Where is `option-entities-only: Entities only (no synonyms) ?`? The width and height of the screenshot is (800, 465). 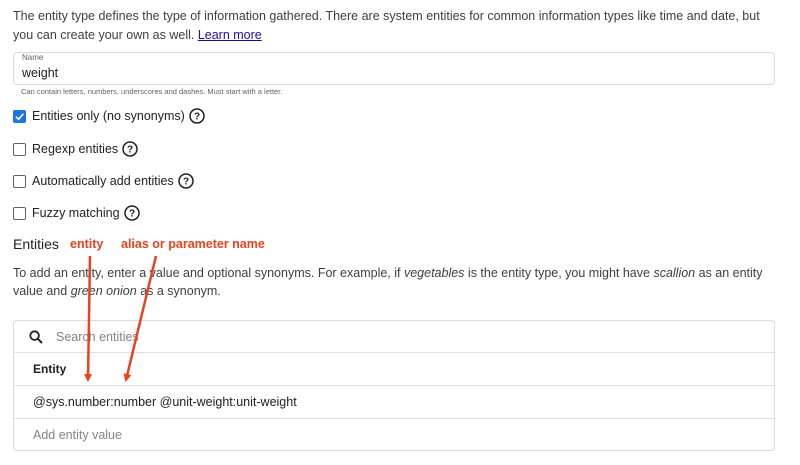
option-entities-only: Entities only (no synonyms) ? is located at coordinates (109, 116).